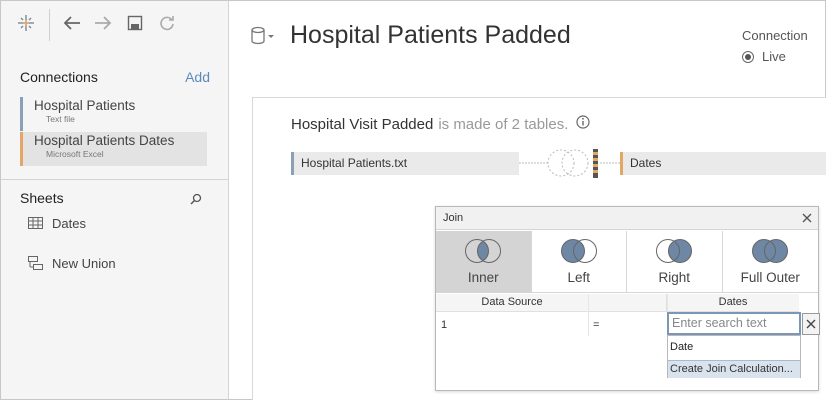 This screenshot has height=400, width=826. I want to click on forward-arrow-icon, so click(103, 23).